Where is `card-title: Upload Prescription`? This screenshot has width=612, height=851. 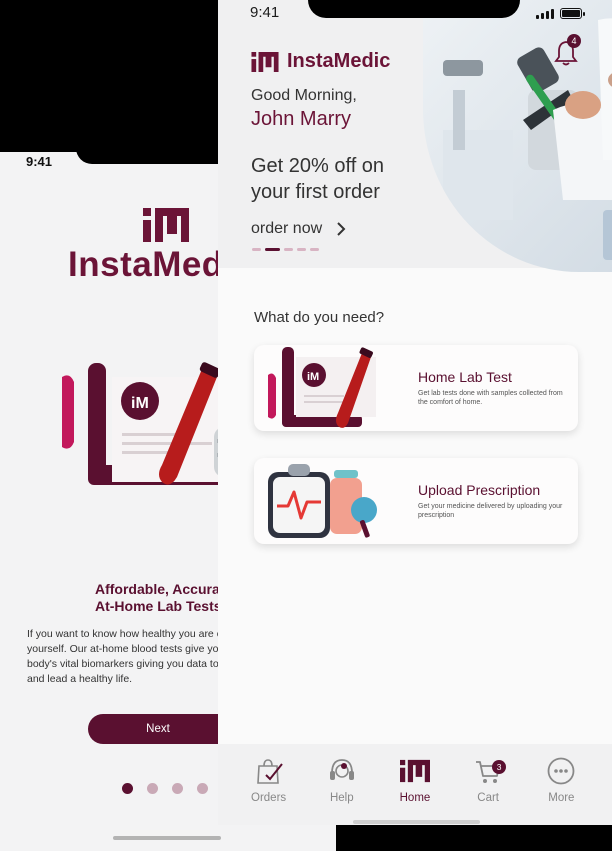
card-title: Upload Prescription is located at coordinates (479, 490).